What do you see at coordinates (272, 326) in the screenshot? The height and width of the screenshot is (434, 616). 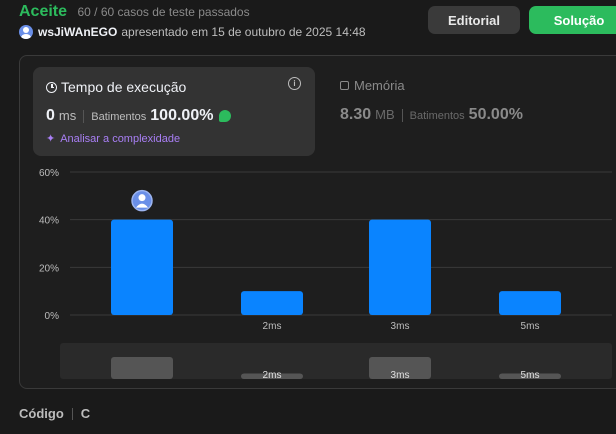 I see `x-tick-label: 2ms` at bounding box center [272, 326].